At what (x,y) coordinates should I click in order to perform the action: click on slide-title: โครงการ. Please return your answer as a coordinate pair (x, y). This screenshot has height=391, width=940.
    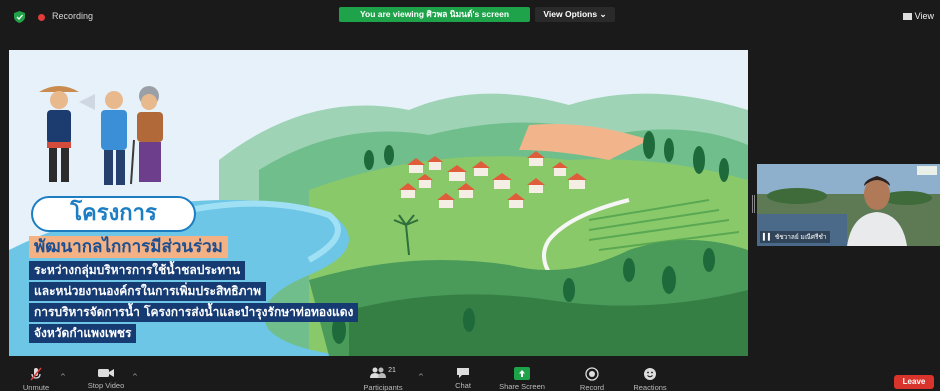
    Looking at the image, I should click on (113, 214).